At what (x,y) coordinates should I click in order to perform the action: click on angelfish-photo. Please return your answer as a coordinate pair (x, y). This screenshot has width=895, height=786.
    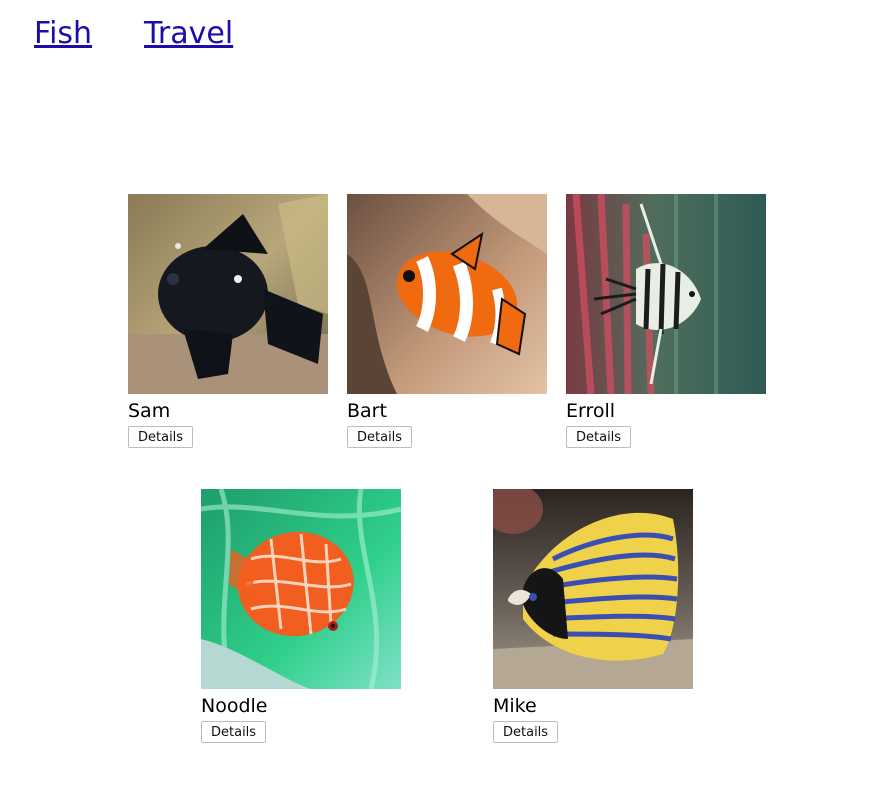
    Looking at the image, I should click on (666, 294).